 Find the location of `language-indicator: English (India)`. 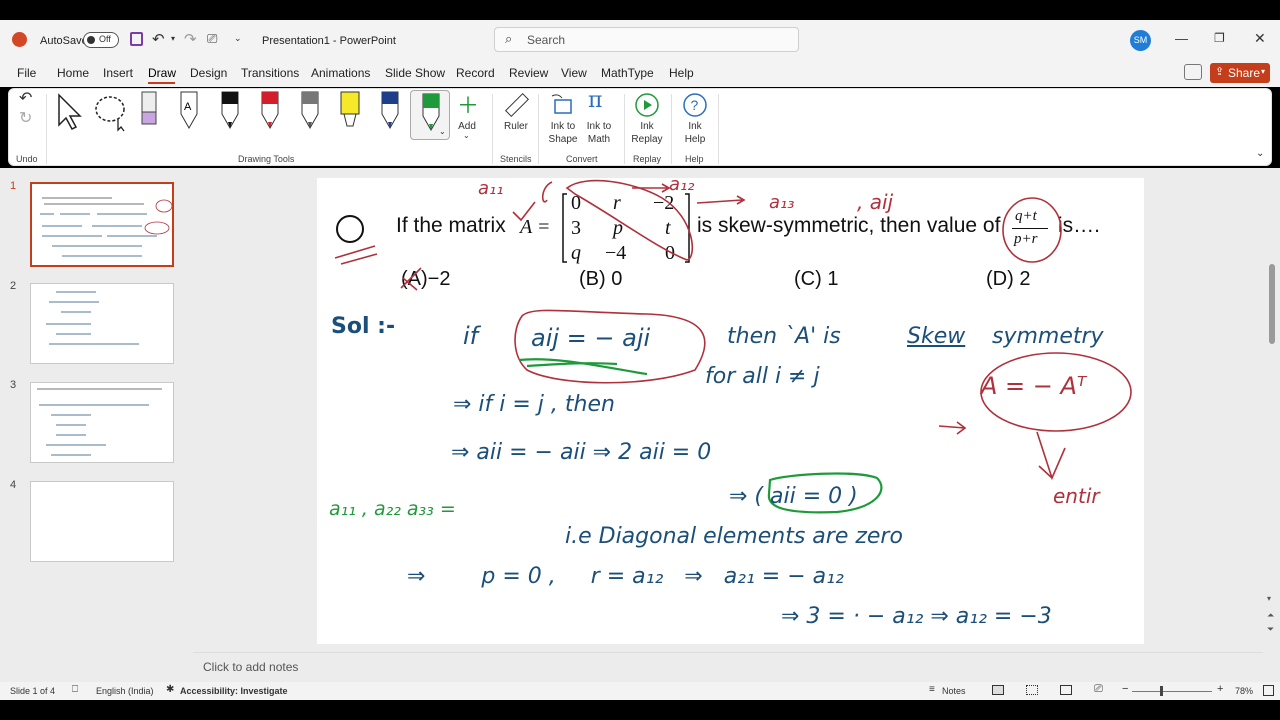

language-indicator: English (India) is located at coordinates (125, 691).